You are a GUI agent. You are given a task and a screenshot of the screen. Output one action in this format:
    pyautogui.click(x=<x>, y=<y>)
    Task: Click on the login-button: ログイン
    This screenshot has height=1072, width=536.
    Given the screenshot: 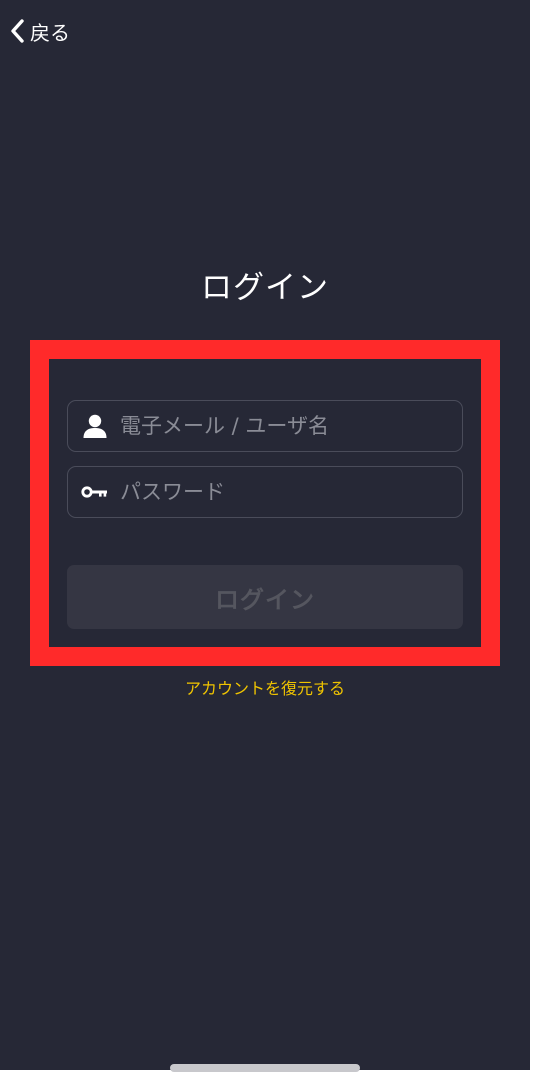 What is the action you would take?
    pyautogui.click(x=265, y=597)
    